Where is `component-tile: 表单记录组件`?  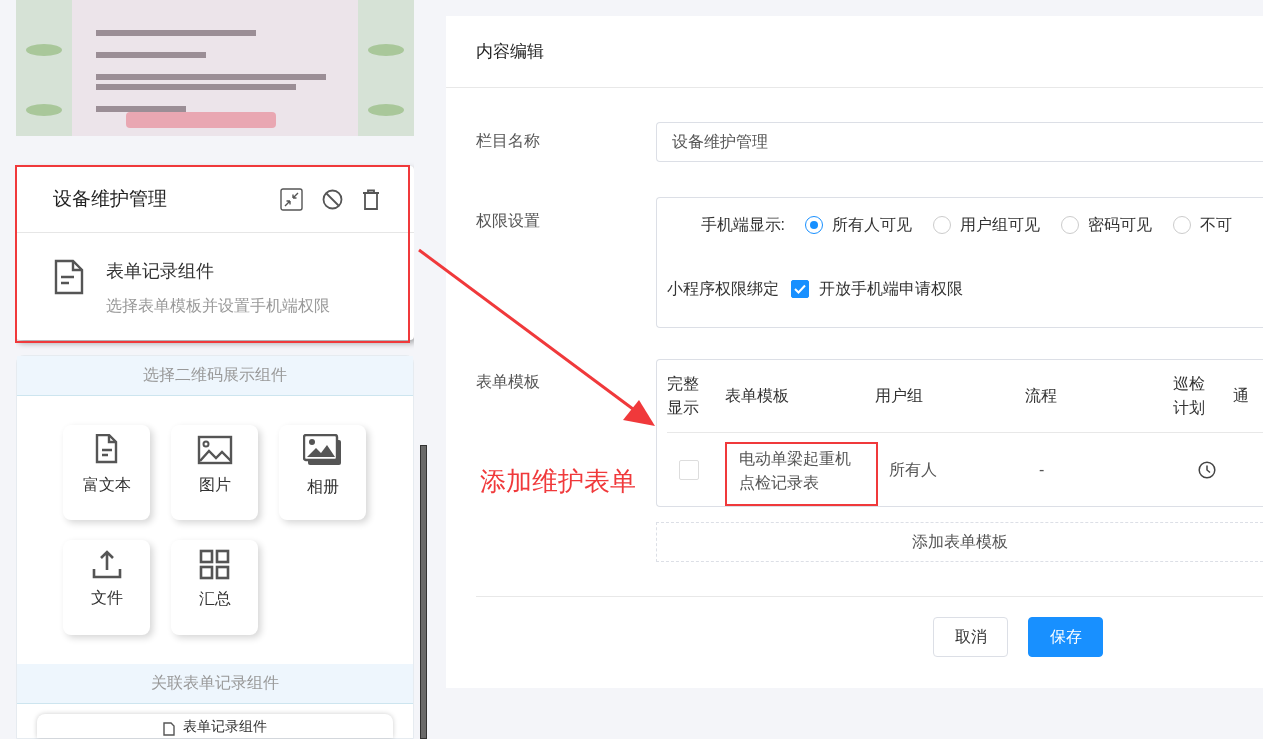 component-tile: 表单记录组件 is located at coordinates (215, 726).